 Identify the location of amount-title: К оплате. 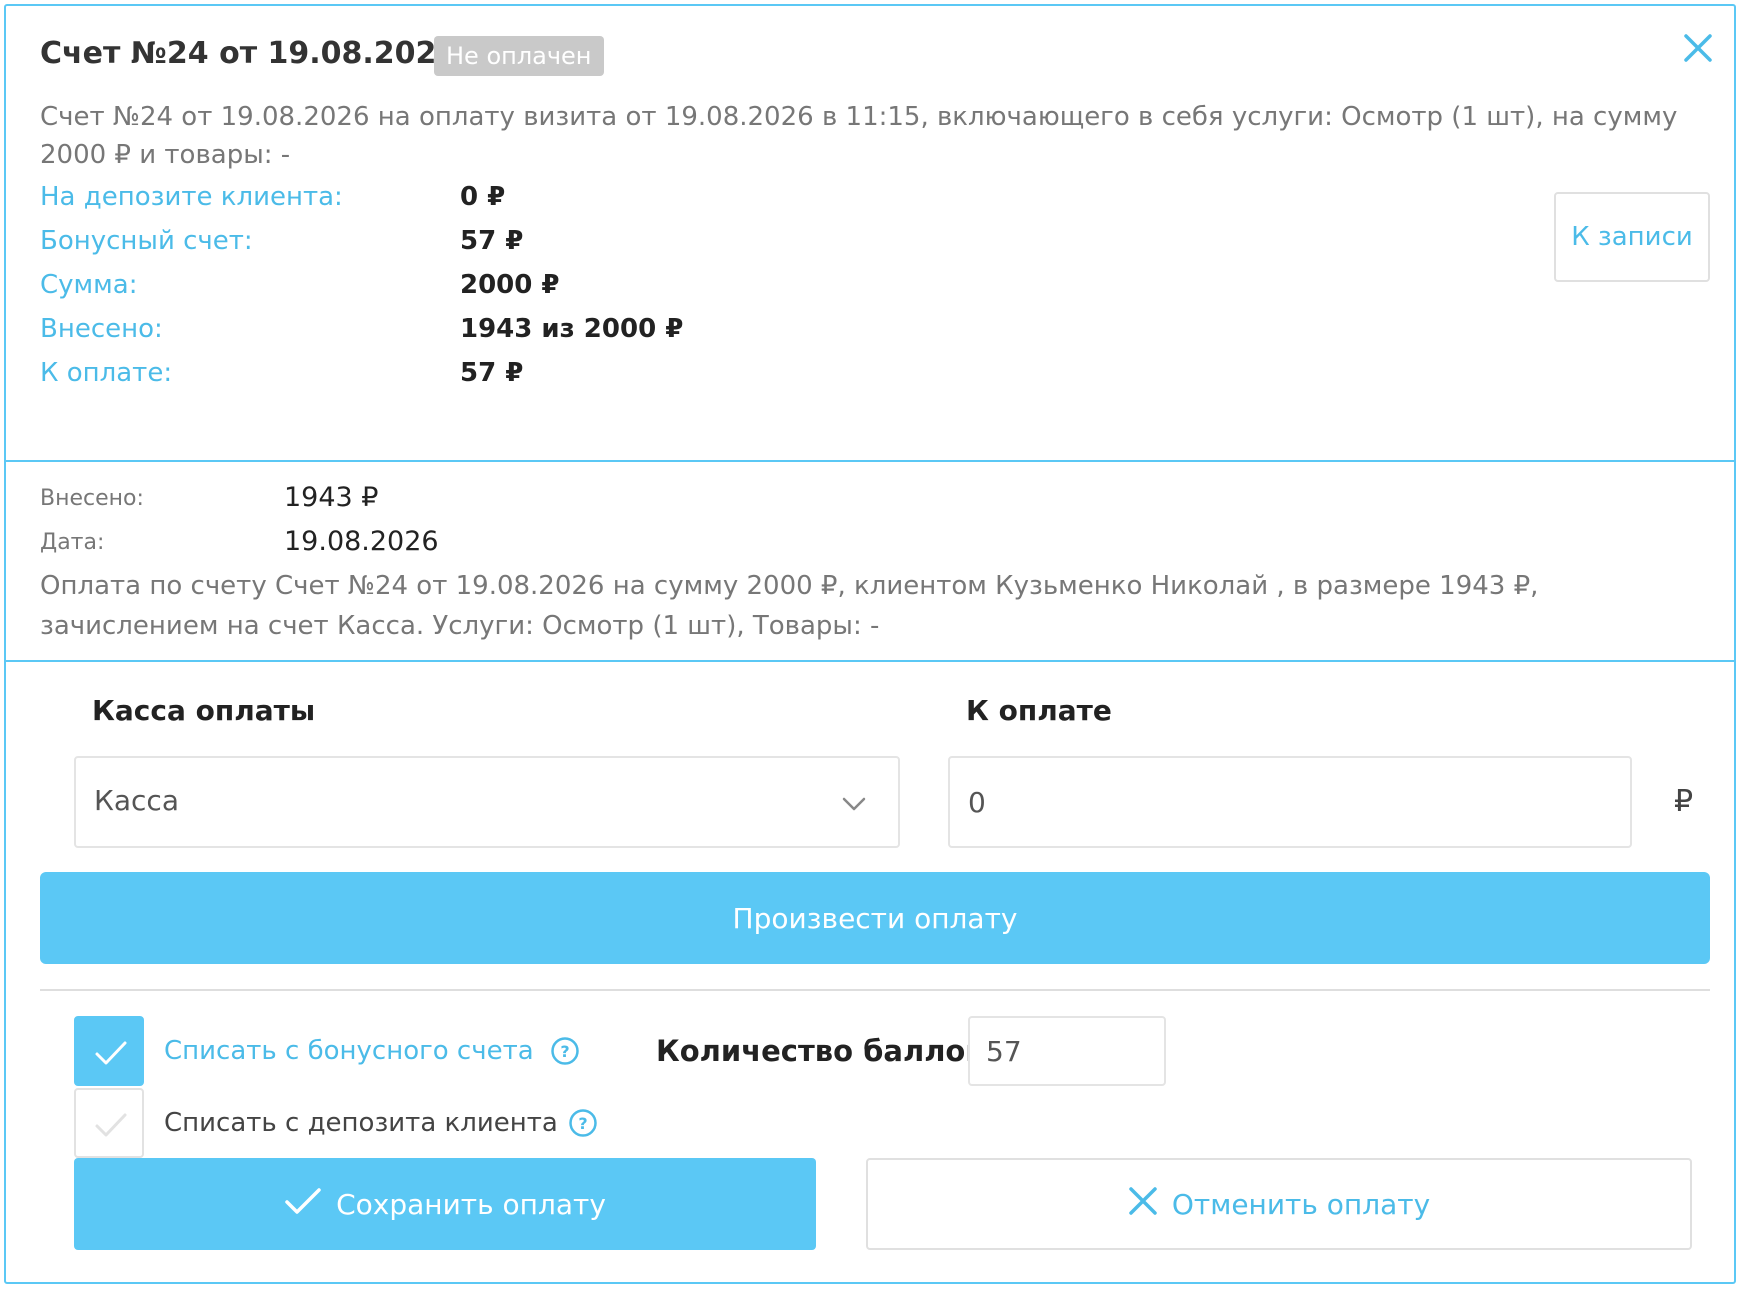
(1039, 710).